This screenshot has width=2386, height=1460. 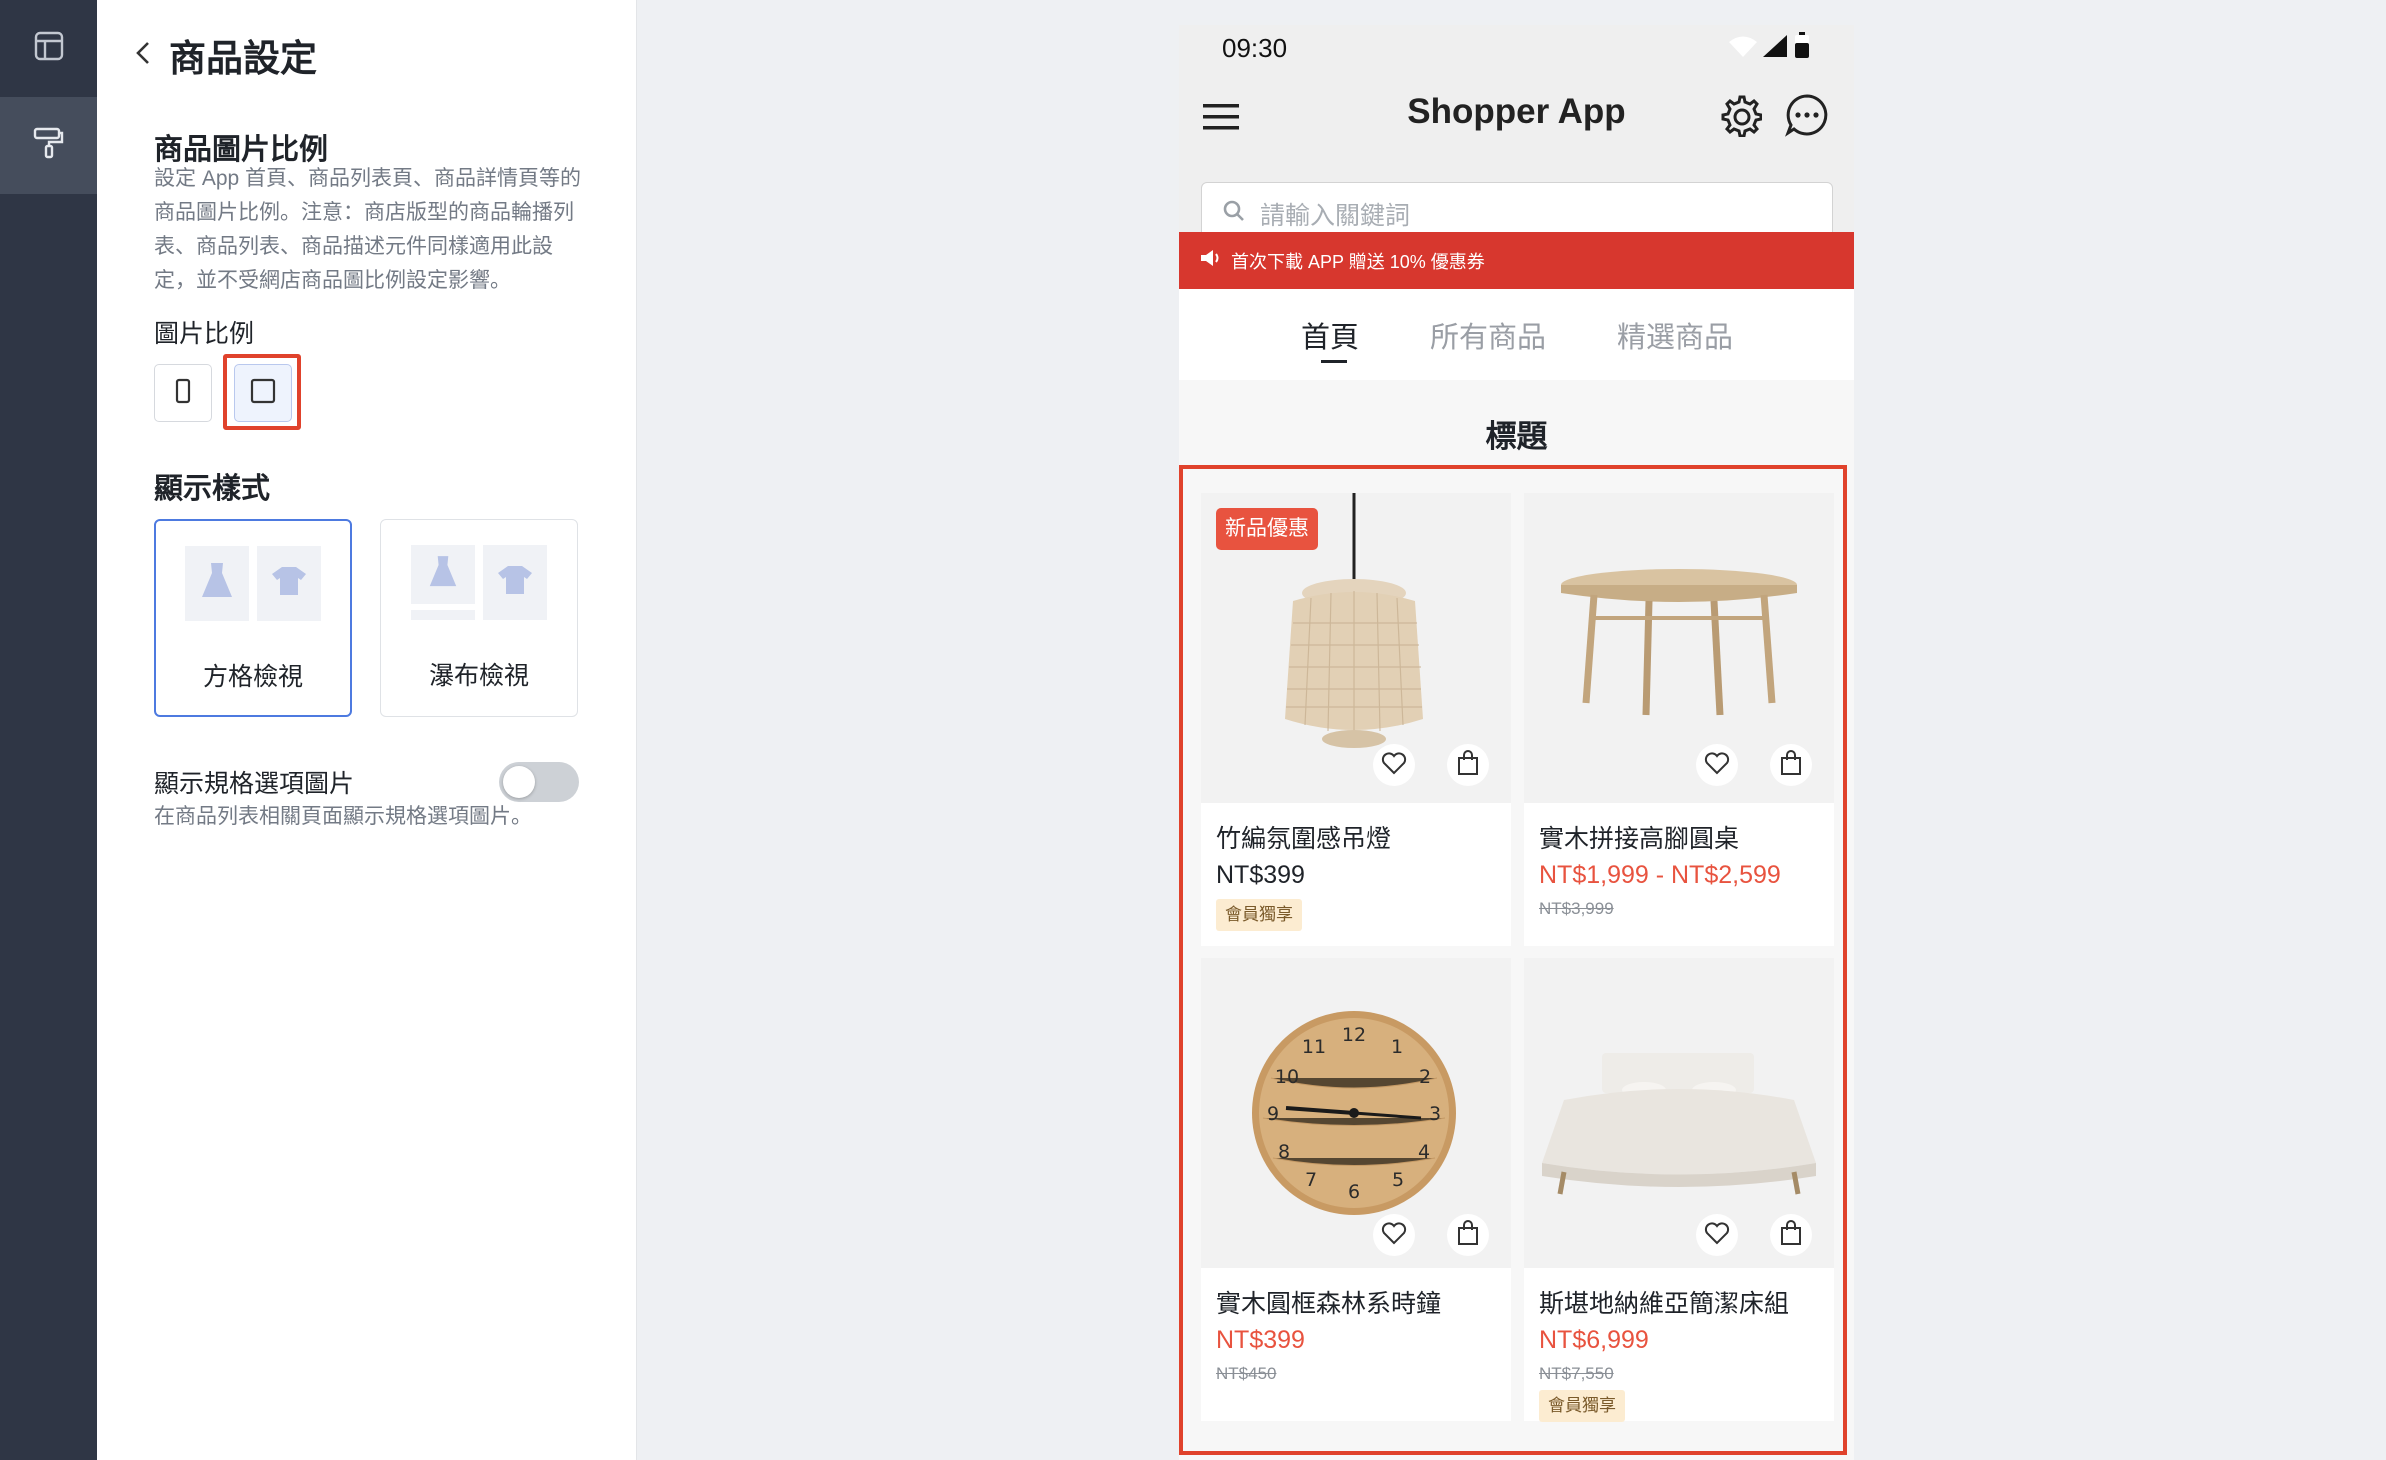 What do you see at coordinates (1675, 335) in the screenshot?
I see `tab-featured: 精選商品` at bounding box center [1675, 335].